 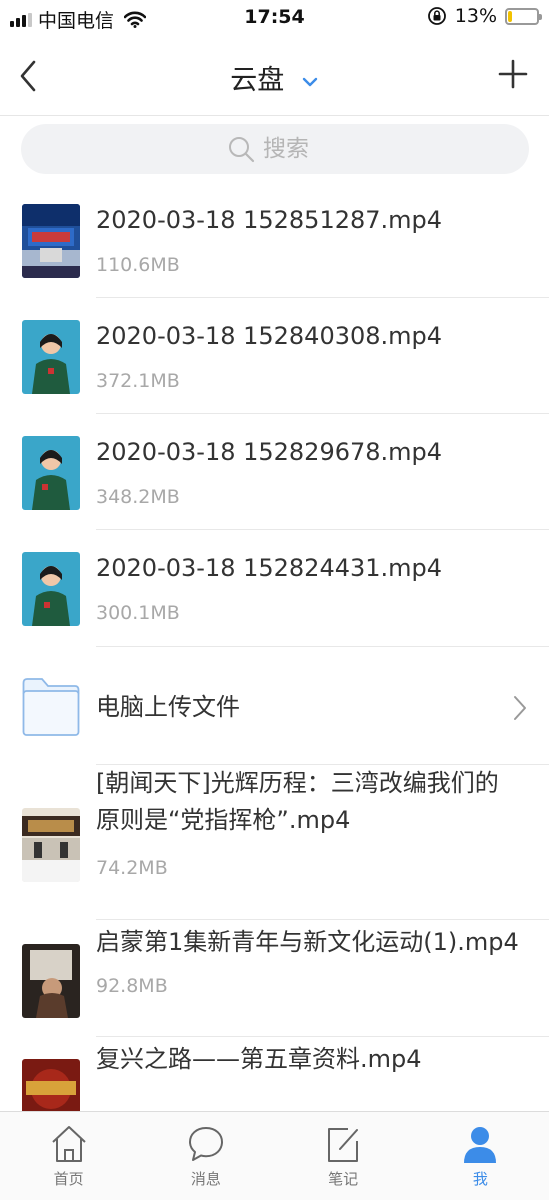 I want to click on tab-messages: 消息, so click(x=205, y=1156).